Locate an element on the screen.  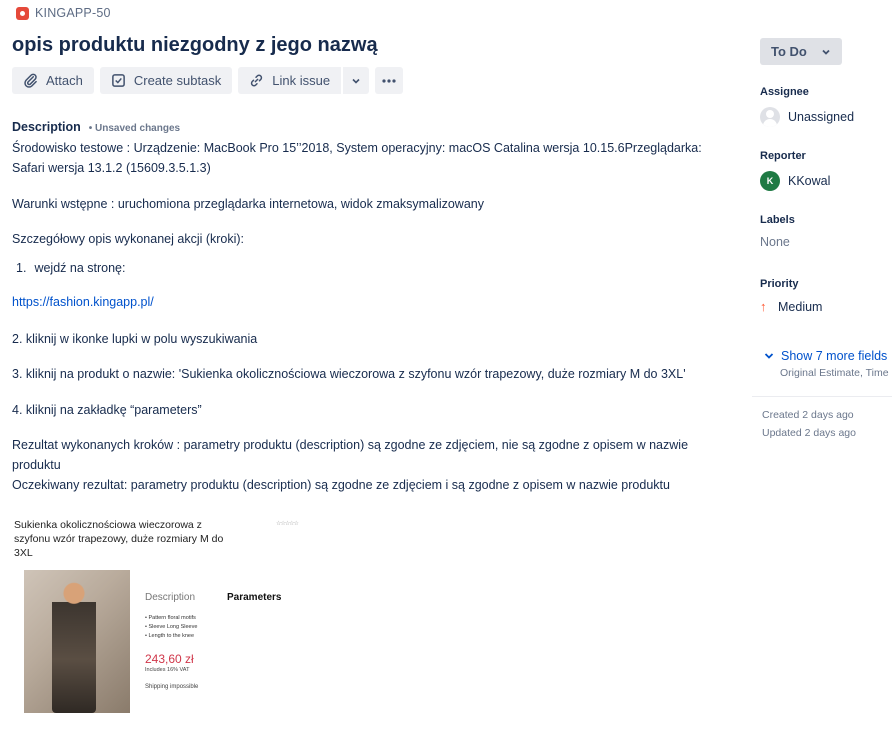
priority-field: ↑ Medium is located at coordinates (791, 306).